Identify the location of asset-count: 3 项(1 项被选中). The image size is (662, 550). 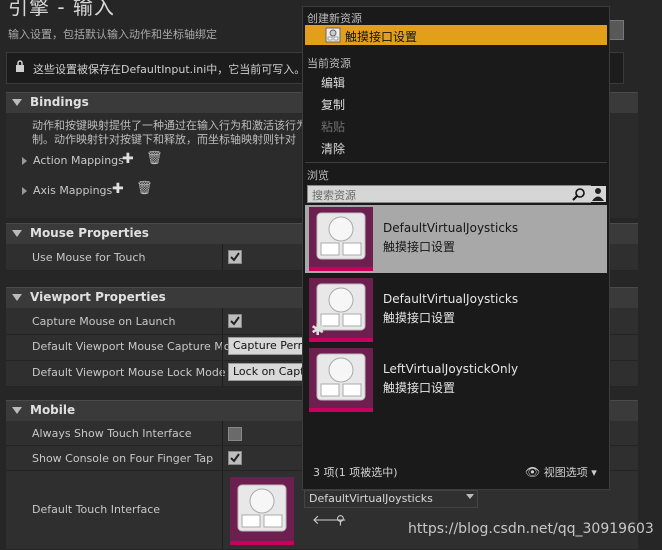
(355, 472).